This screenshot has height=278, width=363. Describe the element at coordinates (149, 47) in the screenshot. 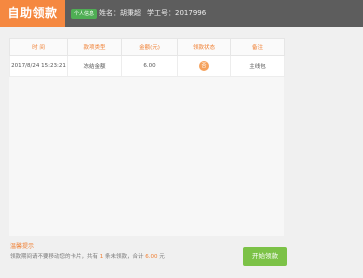

I see `column-header-amount: 金额(元)` at that location.